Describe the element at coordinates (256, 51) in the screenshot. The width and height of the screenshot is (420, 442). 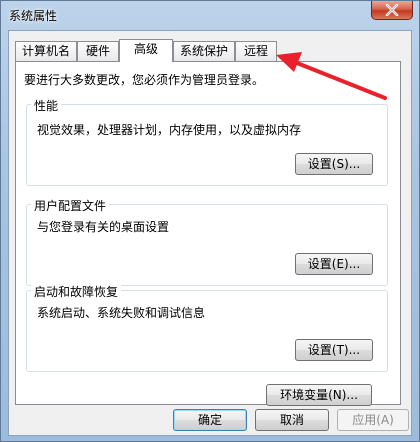
I see `tab-remote: 远程` at that location.